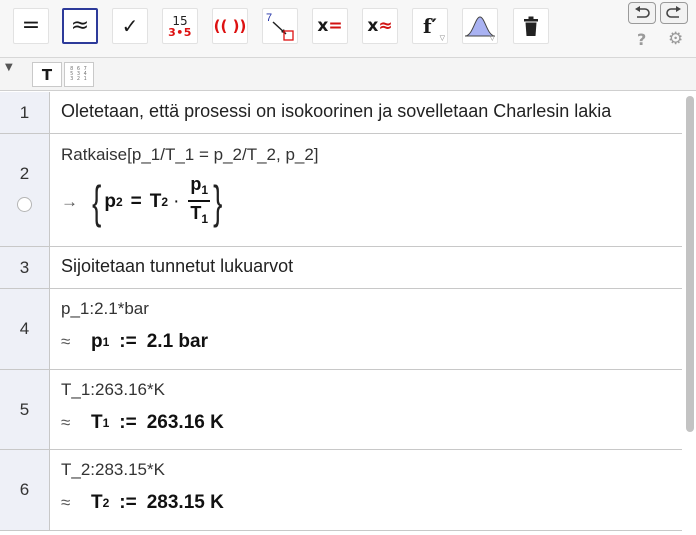 The width and height of the screenshot is (696, 535). I want to click on cas-cell: p_1:2.1*bar ≈ p1 := 2.1 bar, so click(367, 326).